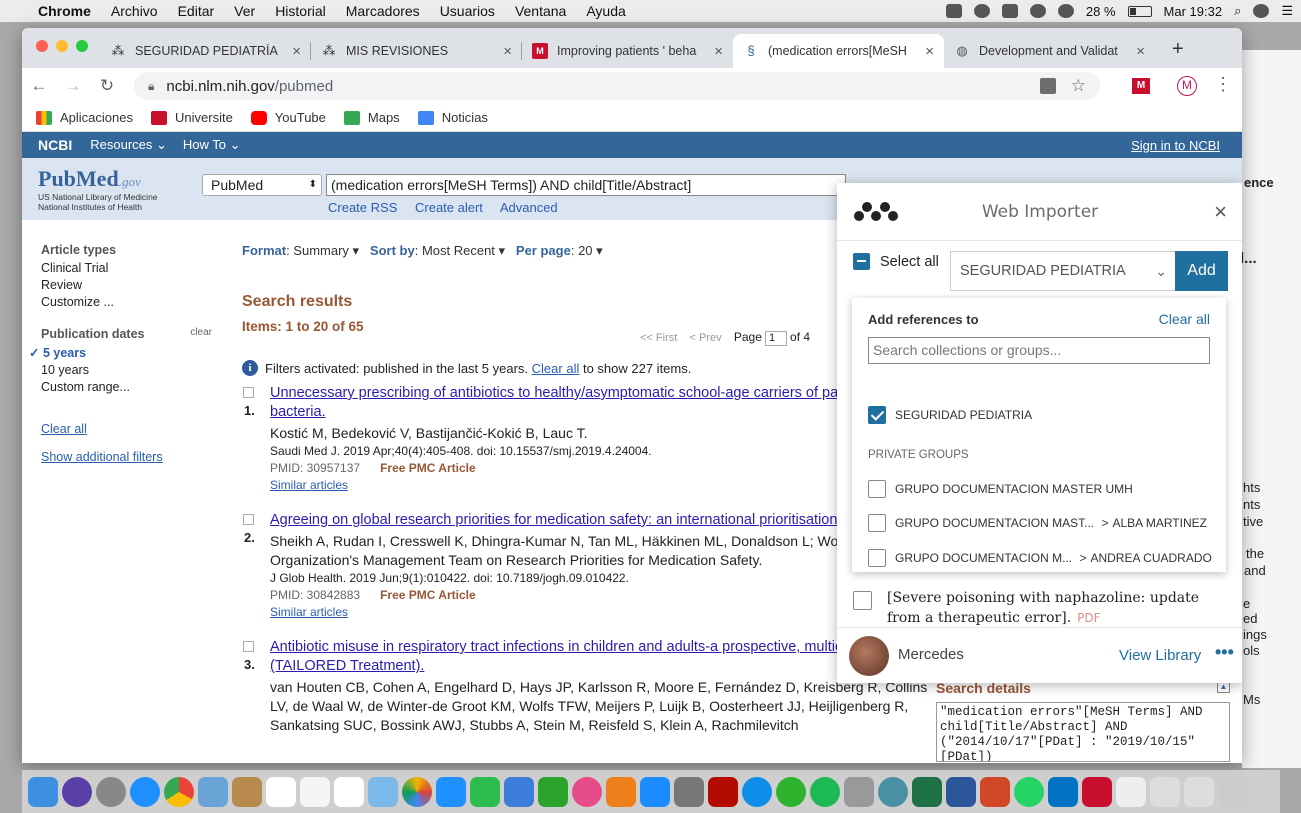 The image size is (1301, 813). Describe the element at coordinates (1175, 145) in the screenshot. I see `sign-in-link: Sign in to NCBI` at that location.